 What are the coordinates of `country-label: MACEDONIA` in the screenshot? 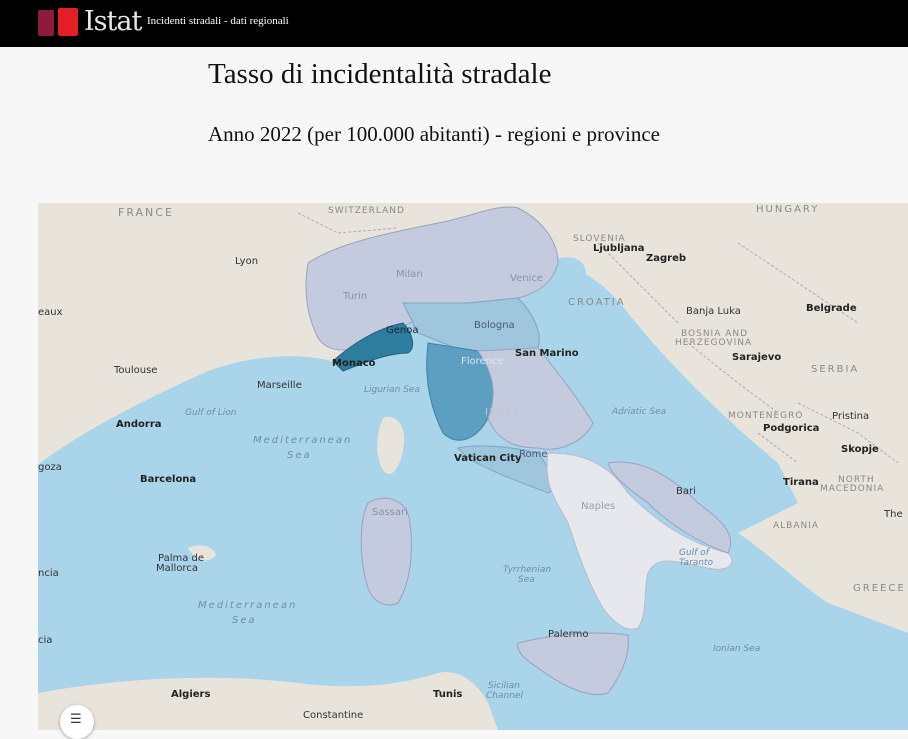 It's located at (852, 489).